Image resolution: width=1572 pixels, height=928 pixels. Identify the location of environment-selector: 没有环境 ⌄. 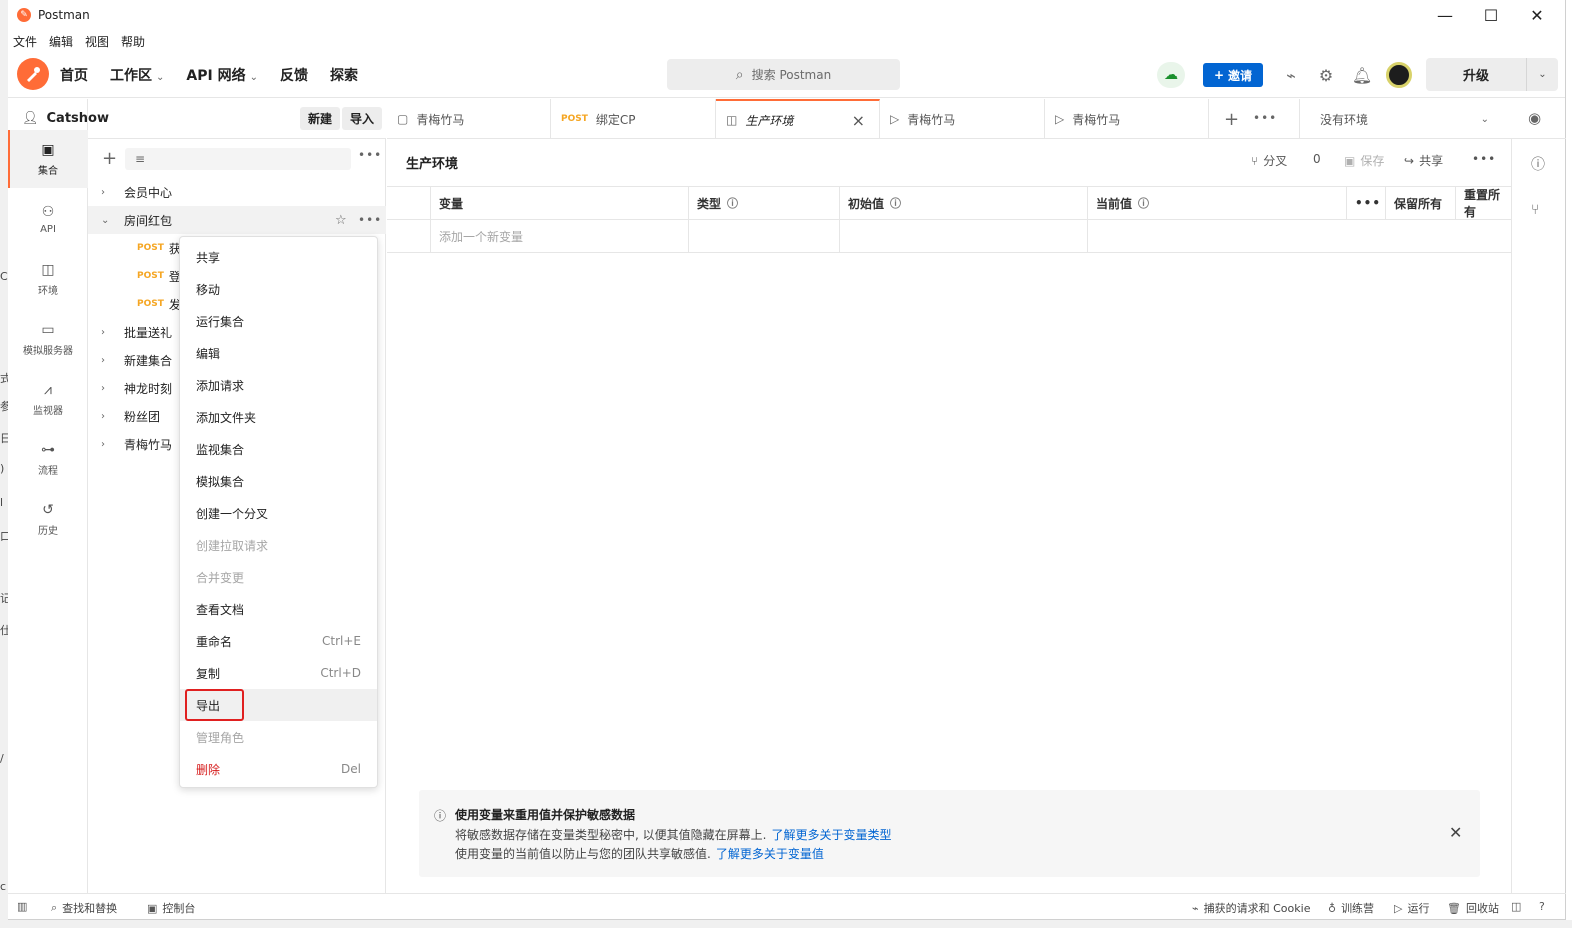
(1404, 119).